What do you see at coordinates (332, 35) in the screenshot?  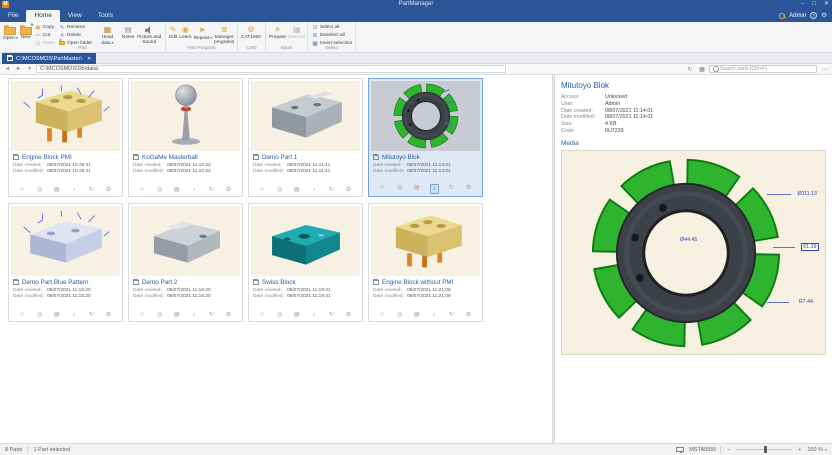 I see `deselect-all-button: ☒ Deselect all` at bounding box center [332, 35].